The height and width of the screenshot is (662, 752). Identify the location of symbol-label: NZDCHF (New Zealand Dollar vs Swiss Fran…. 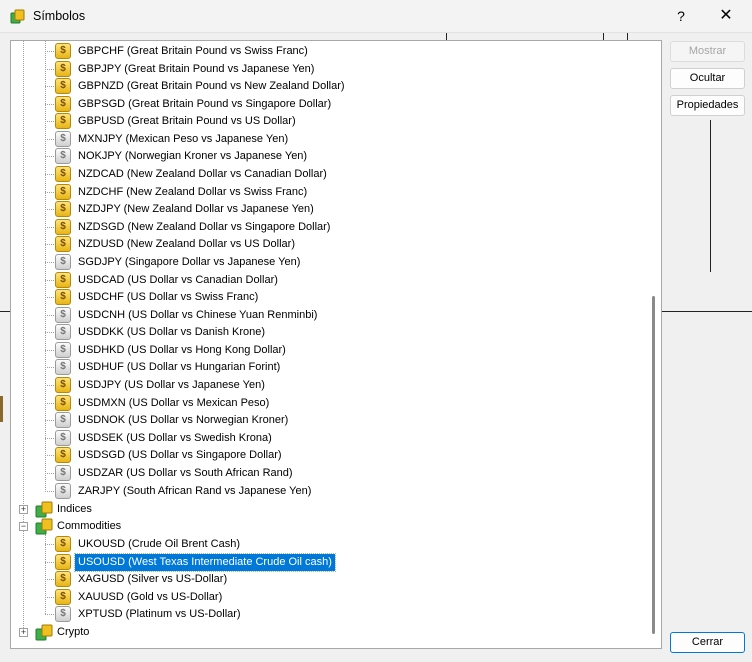
(193, 191).